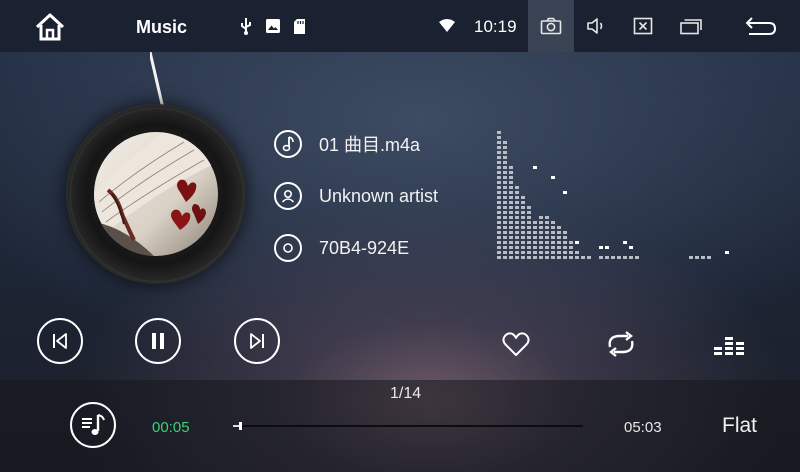 The width and height of the screenshot is (800, 472). I want to click on next-button, so click(257, 341).